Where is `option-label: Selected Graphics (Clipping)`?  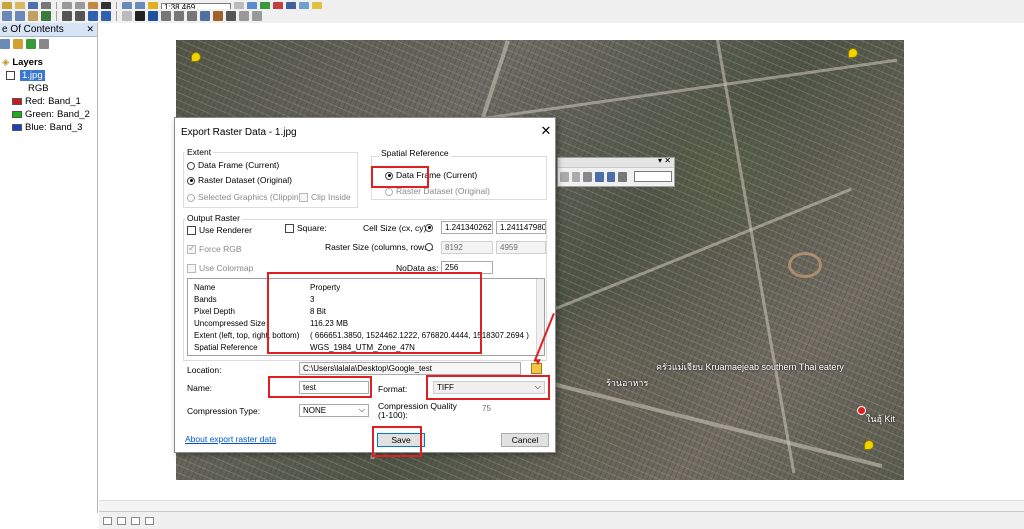
option-label: Selected Graphics (Clipping) is located at coordinates (252, 197).